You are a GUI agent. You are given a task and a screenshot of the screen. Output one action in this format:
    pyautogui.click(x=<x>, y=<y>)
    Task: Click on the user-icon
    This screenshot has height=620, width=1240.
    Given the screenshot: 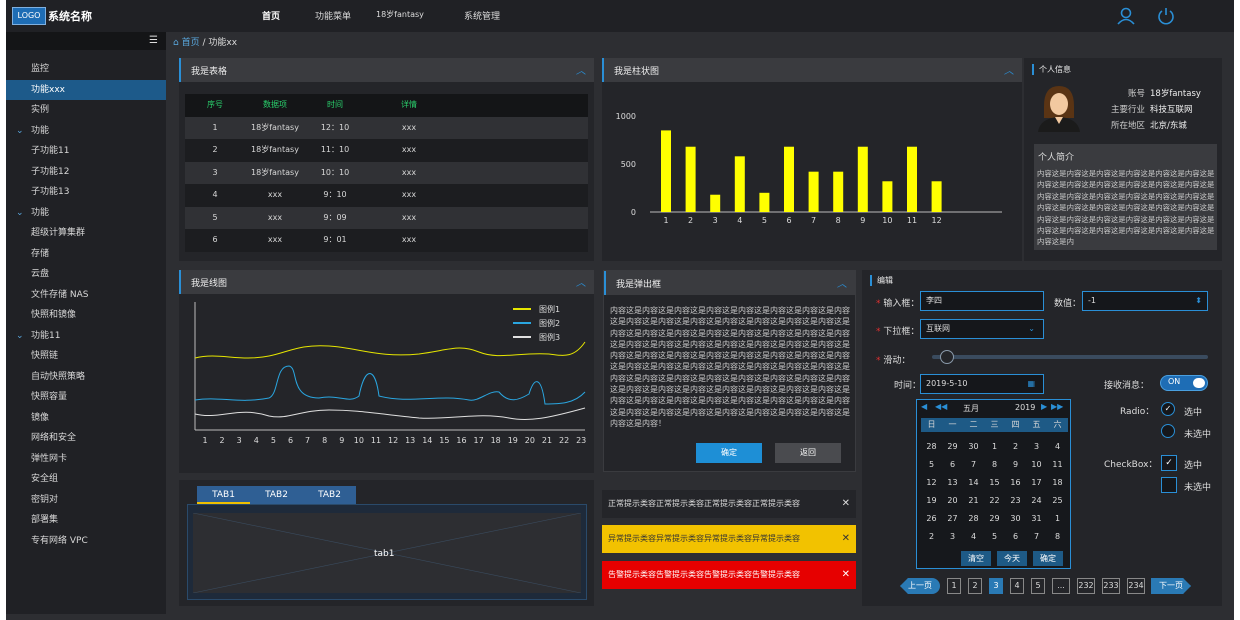 What is the action you would take?
    pyautogui.click(x=1126, y=16)
    